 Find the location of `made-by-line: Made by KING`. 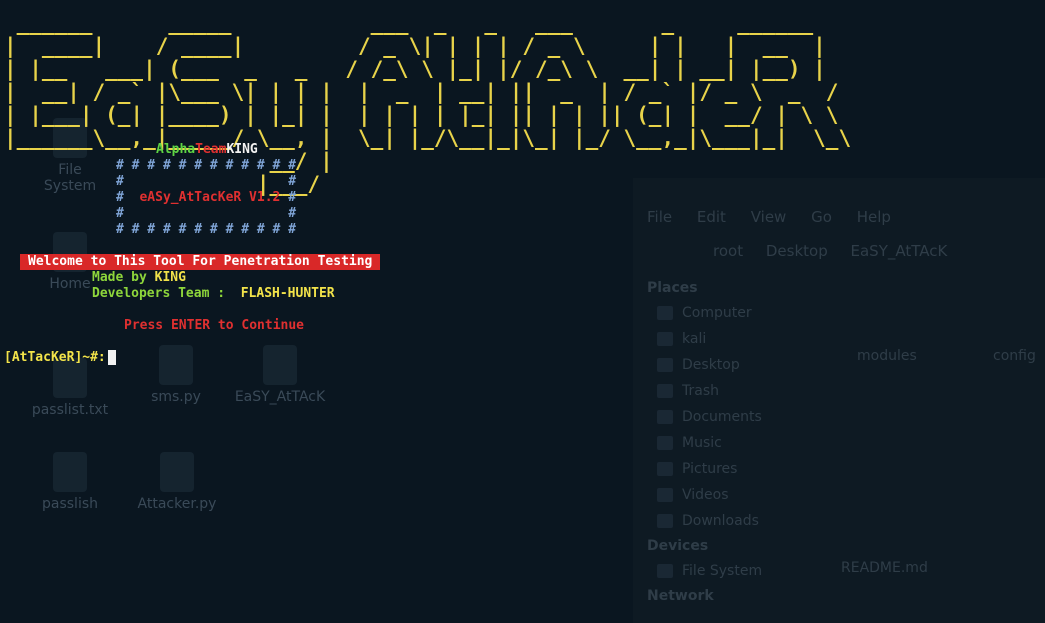

made-by-line: Made by KING is located at coordinates (139, 277).